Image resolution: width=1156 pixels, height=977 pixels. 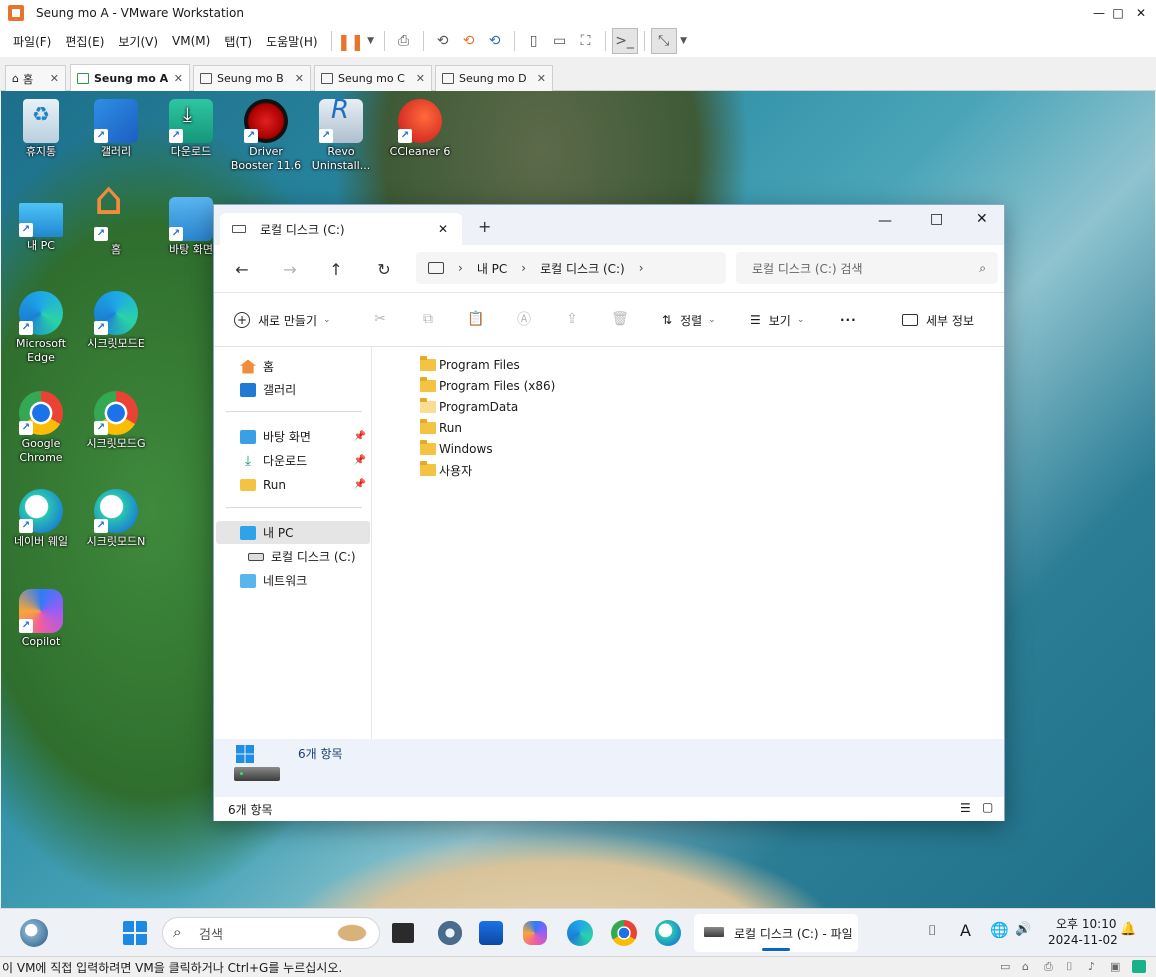 I want to click on maximize-button: □, so click(x=936, y=219).